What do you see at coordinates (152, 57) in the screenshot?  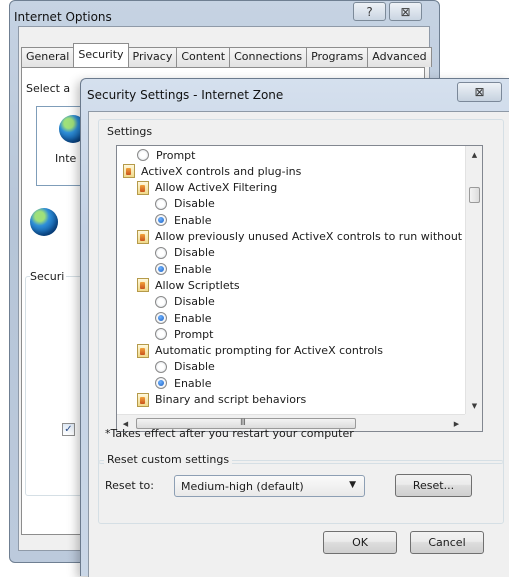 I see `tab-privacy: Privacy` at bounding box center [152, 57].